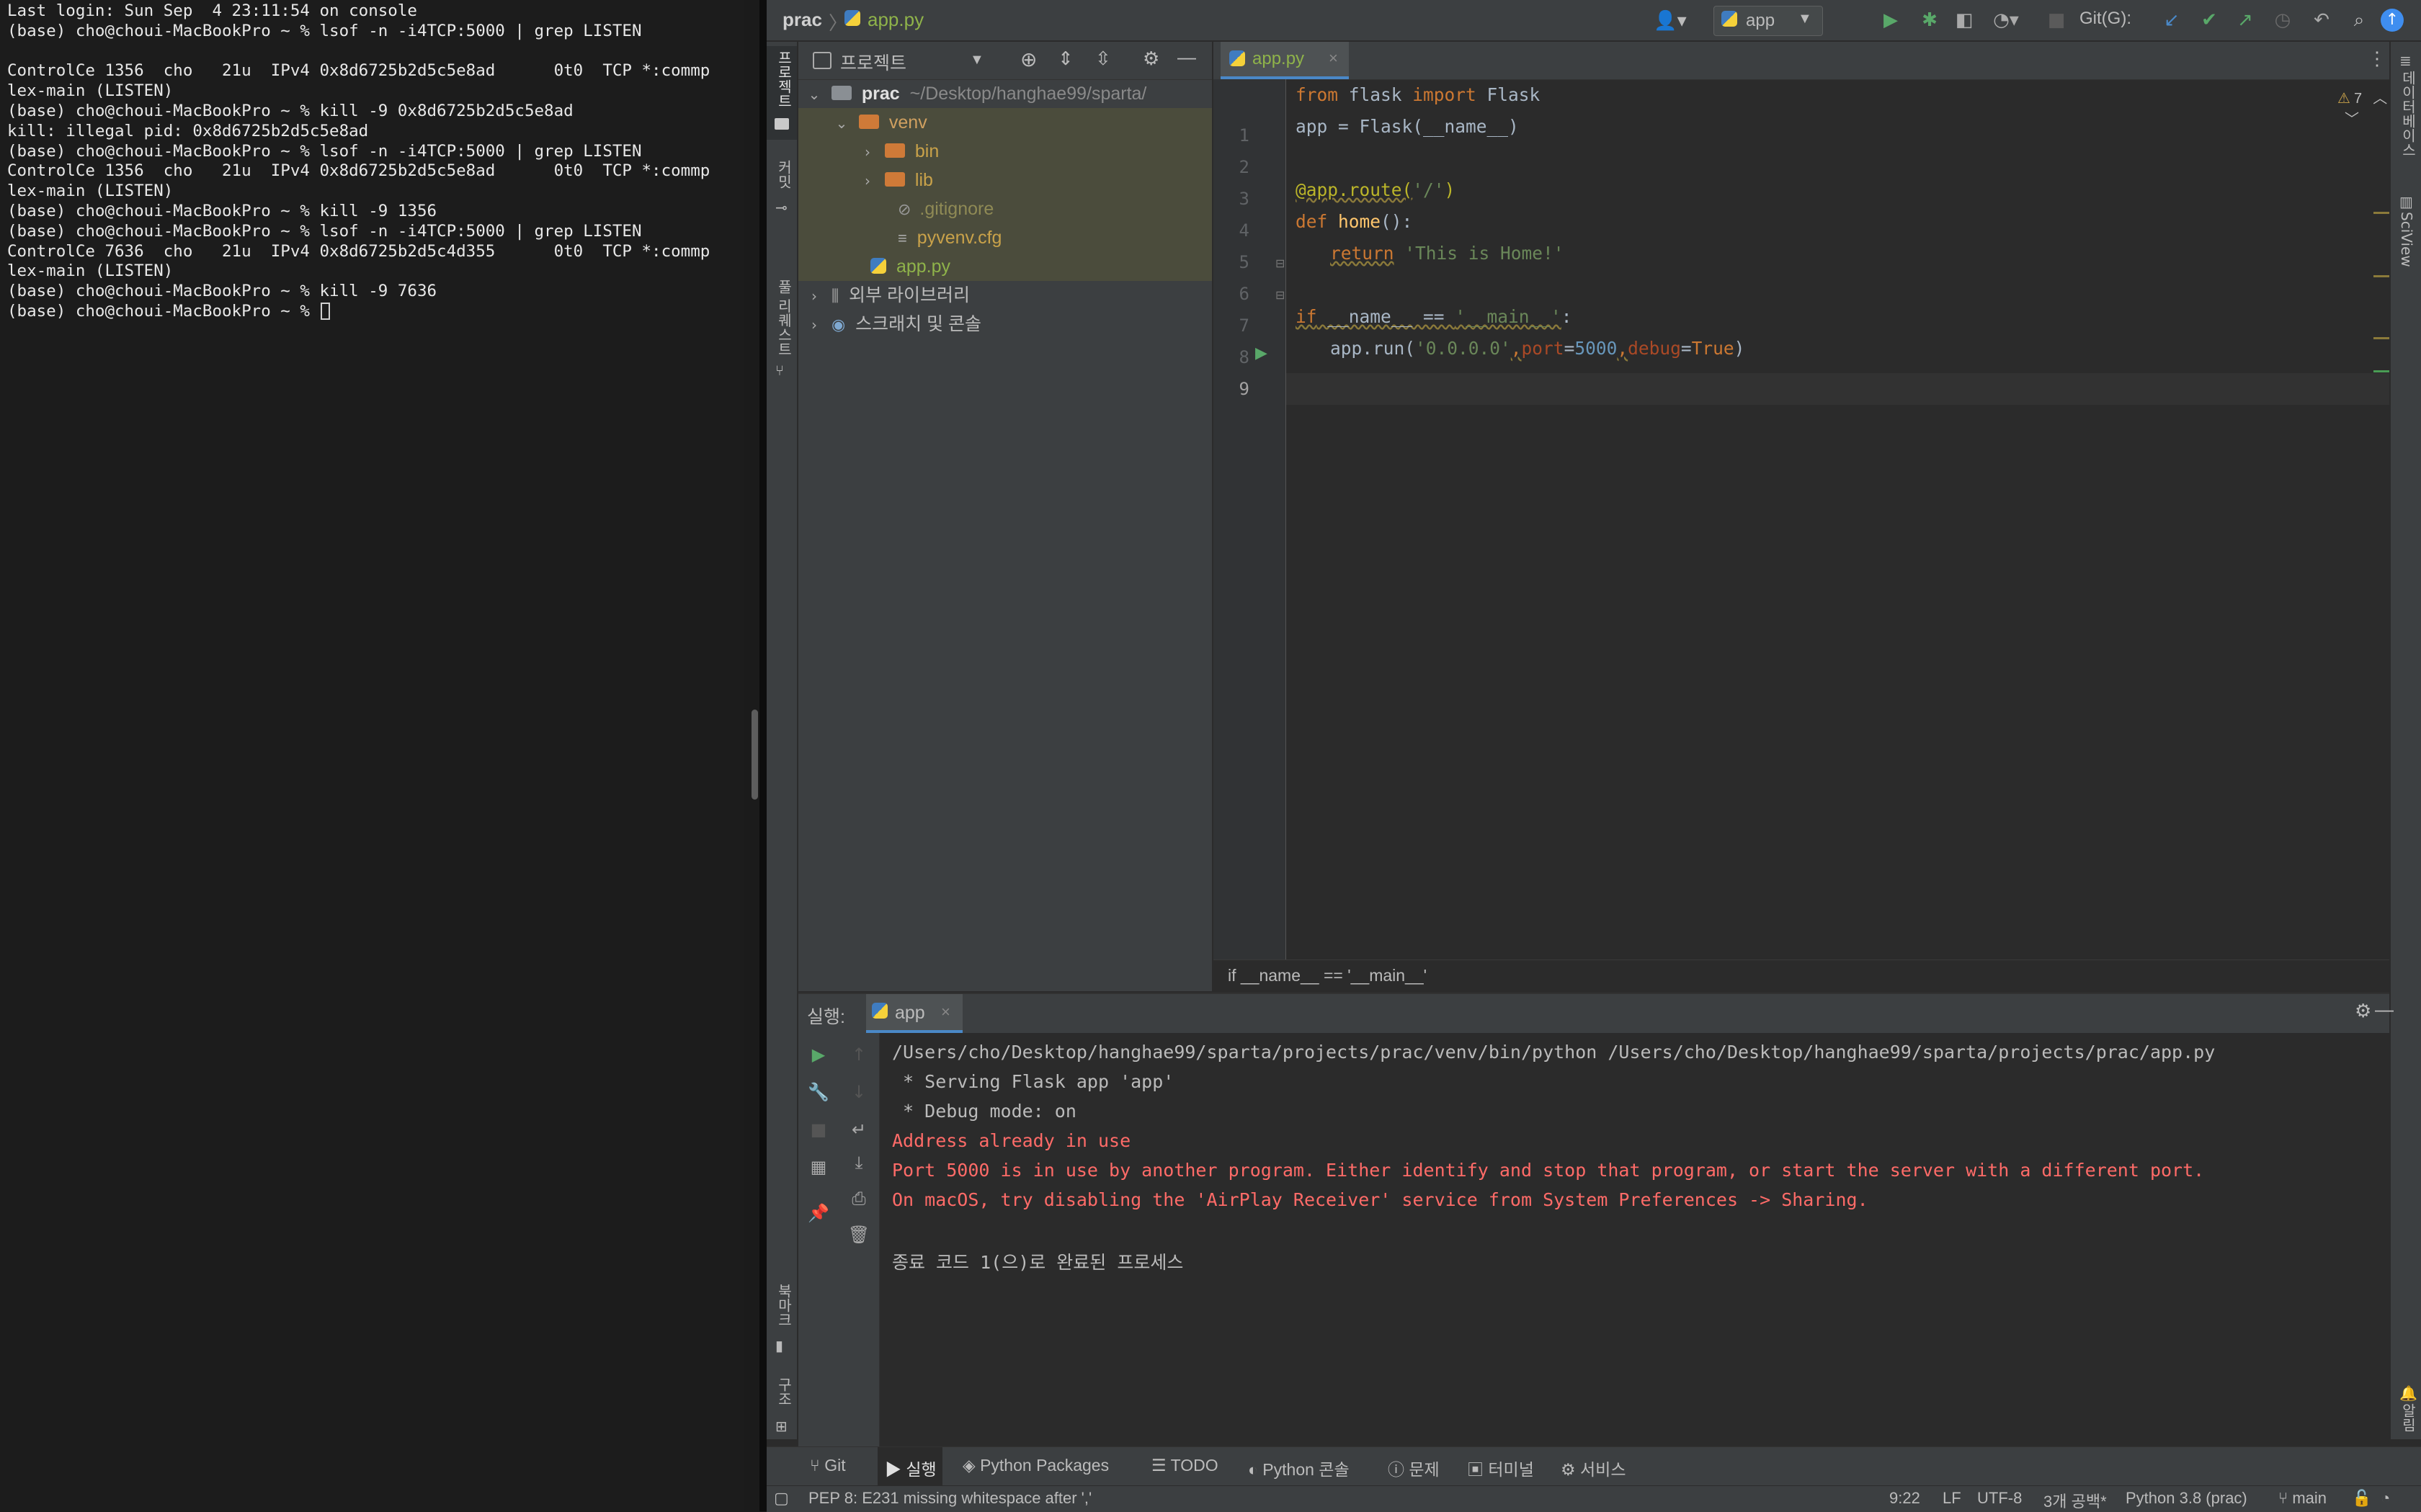  What do you see at coordinates (859, 1092) in the screenshot?
I see `arrow-down-icon: ↓` at bounding box center [859, 1092].